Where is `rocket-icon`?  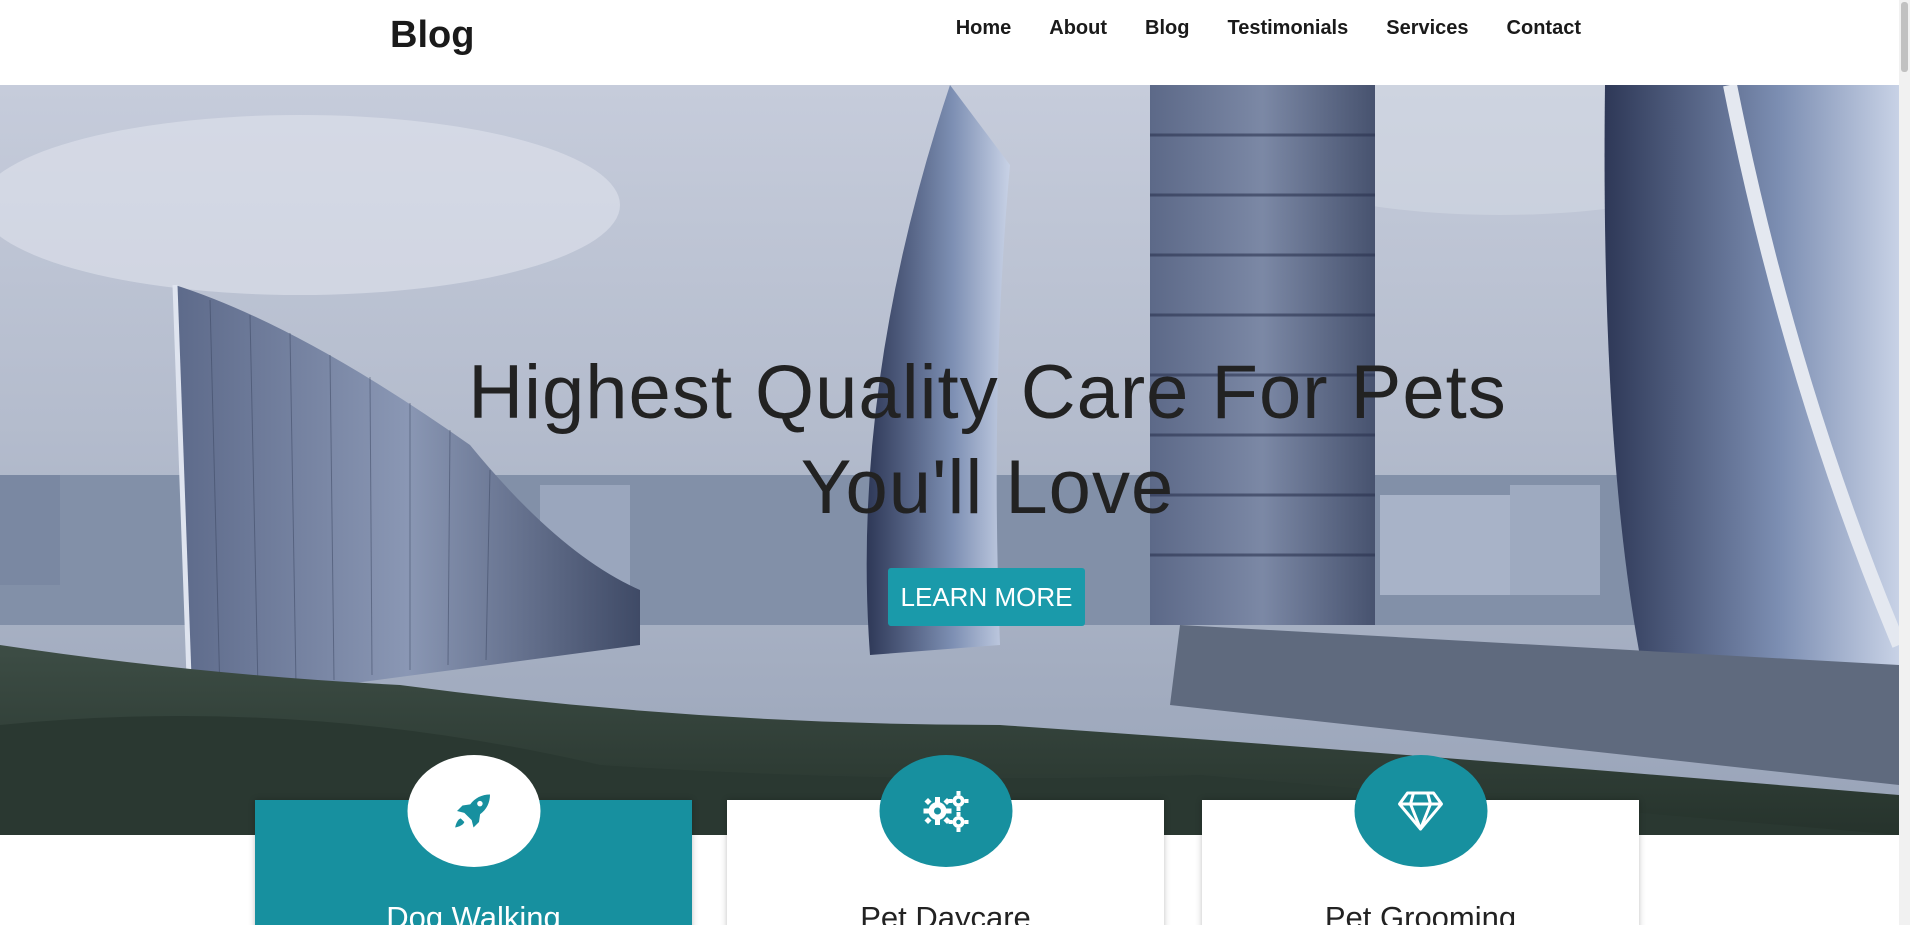 rocket-icon is located at coordinates (472, 811).